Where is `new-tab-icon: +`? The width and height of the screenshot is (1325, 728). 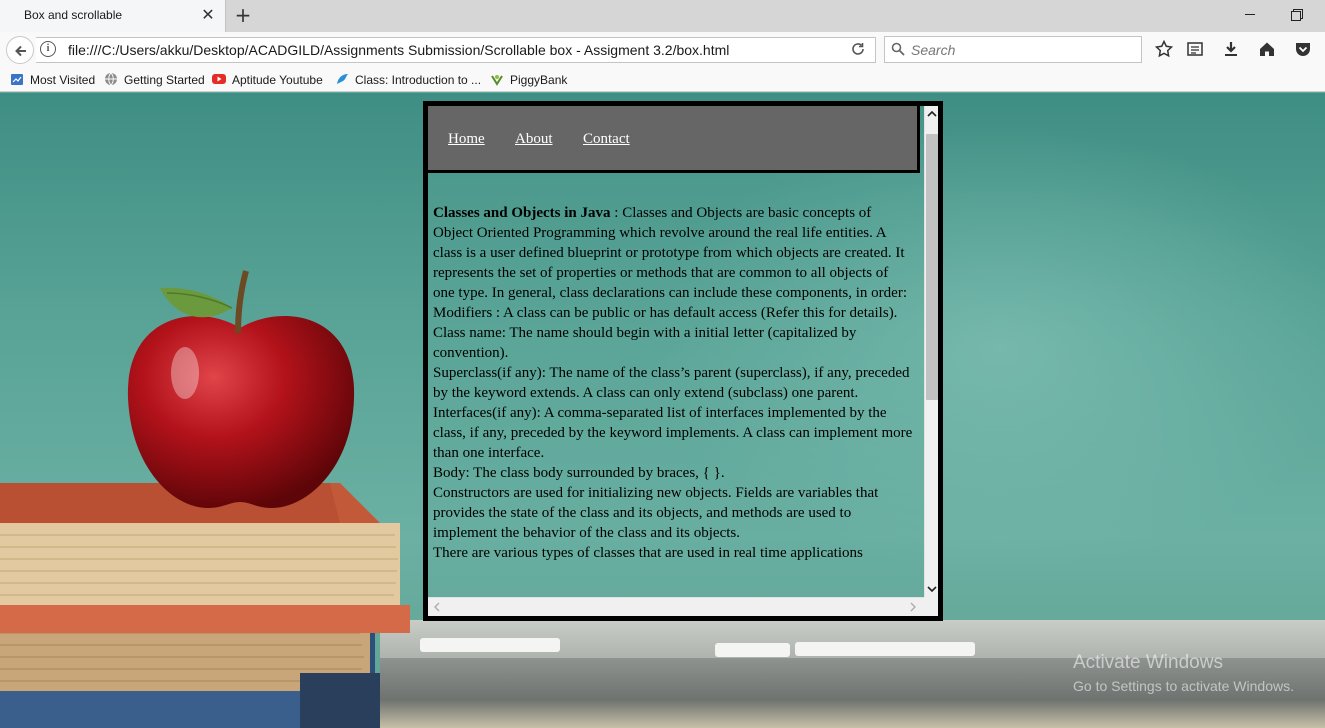 new-tab-icon: + is located at coordinates (243, 15).